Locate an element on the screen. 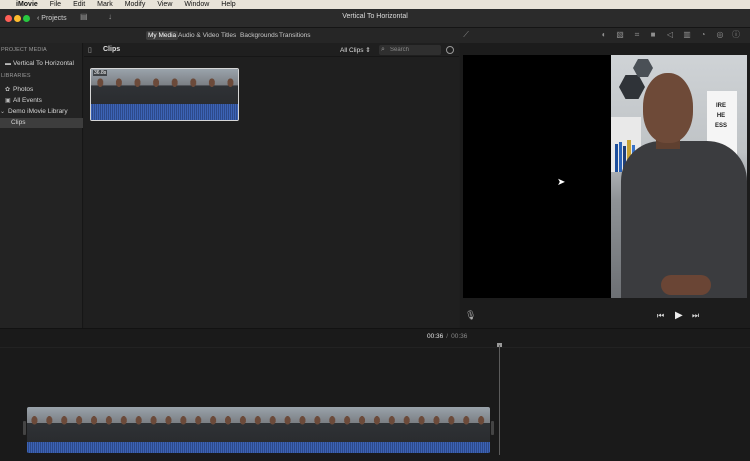  tab-titles: Titles is located at coordinates (228, 35).